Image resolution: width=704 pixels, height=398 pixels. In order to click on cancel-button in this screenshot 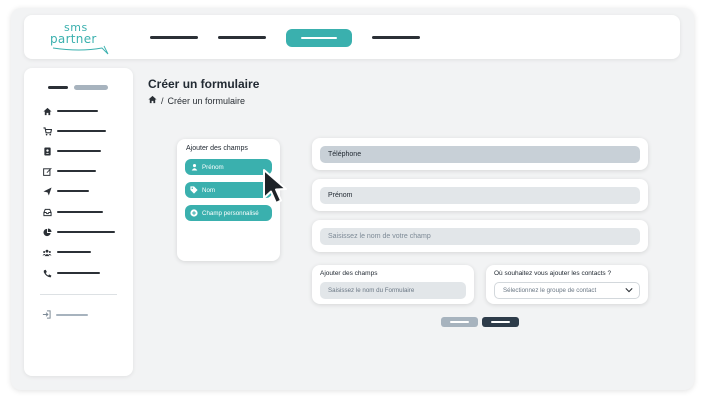, I will do `click(459, 322)`.